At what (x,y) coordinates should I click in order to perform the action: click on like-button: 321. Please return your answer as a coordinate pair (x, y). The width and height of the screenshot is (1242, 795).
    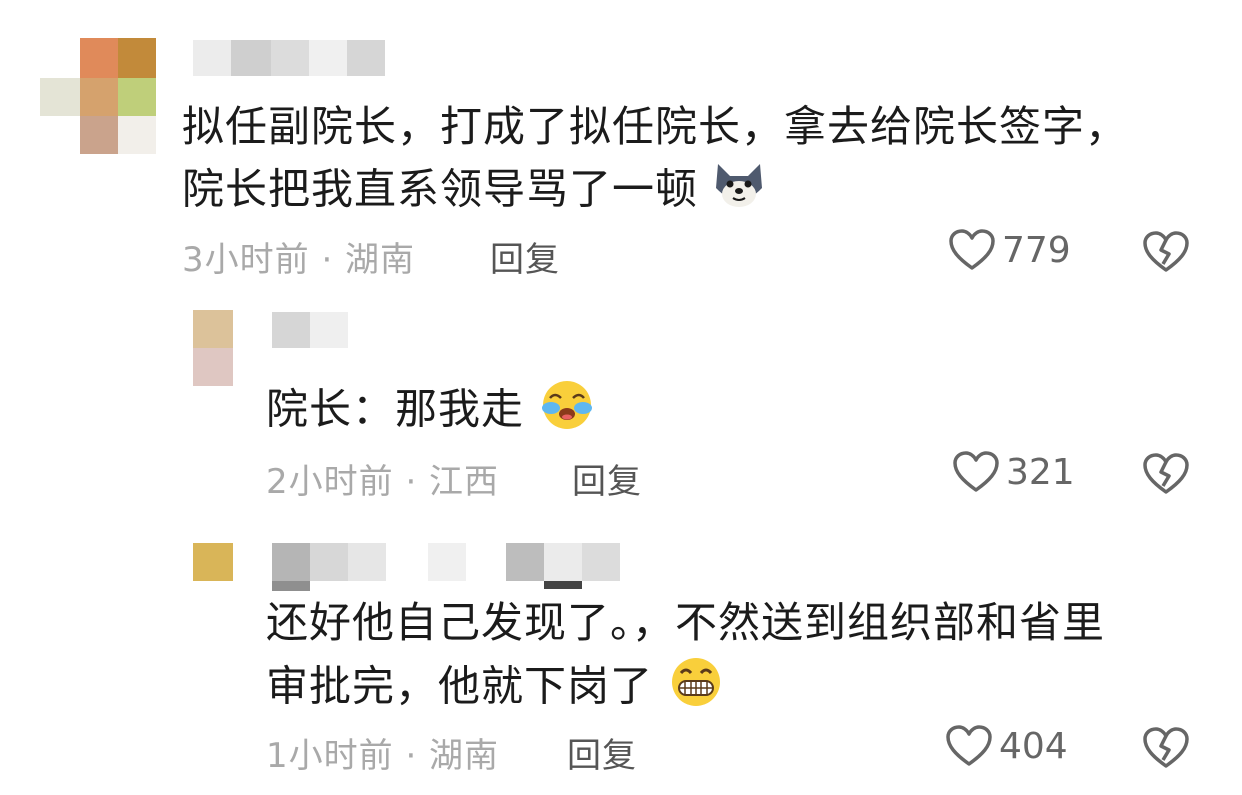
    Looking at the image, I should click on (1013, 472).